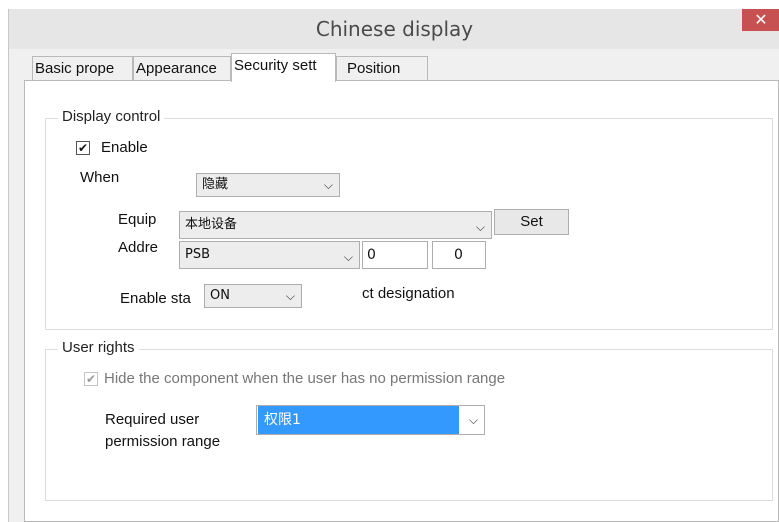  I want to click on equip-select: 本地设备 ⌵, so click(335, 225).